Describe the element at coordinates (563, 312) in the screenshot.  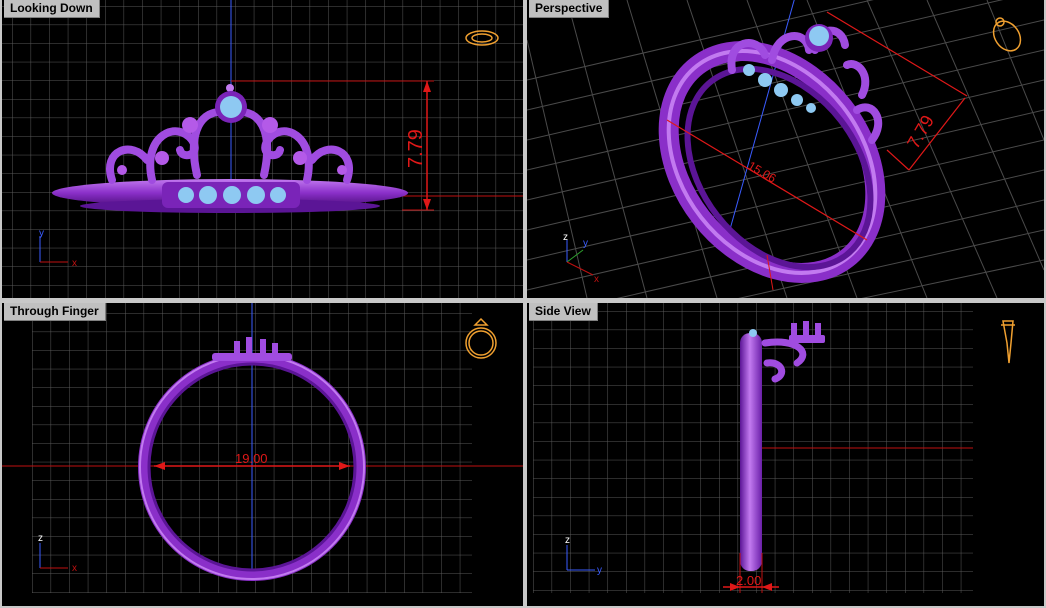
I see `viewport-title: Side View` at that location.